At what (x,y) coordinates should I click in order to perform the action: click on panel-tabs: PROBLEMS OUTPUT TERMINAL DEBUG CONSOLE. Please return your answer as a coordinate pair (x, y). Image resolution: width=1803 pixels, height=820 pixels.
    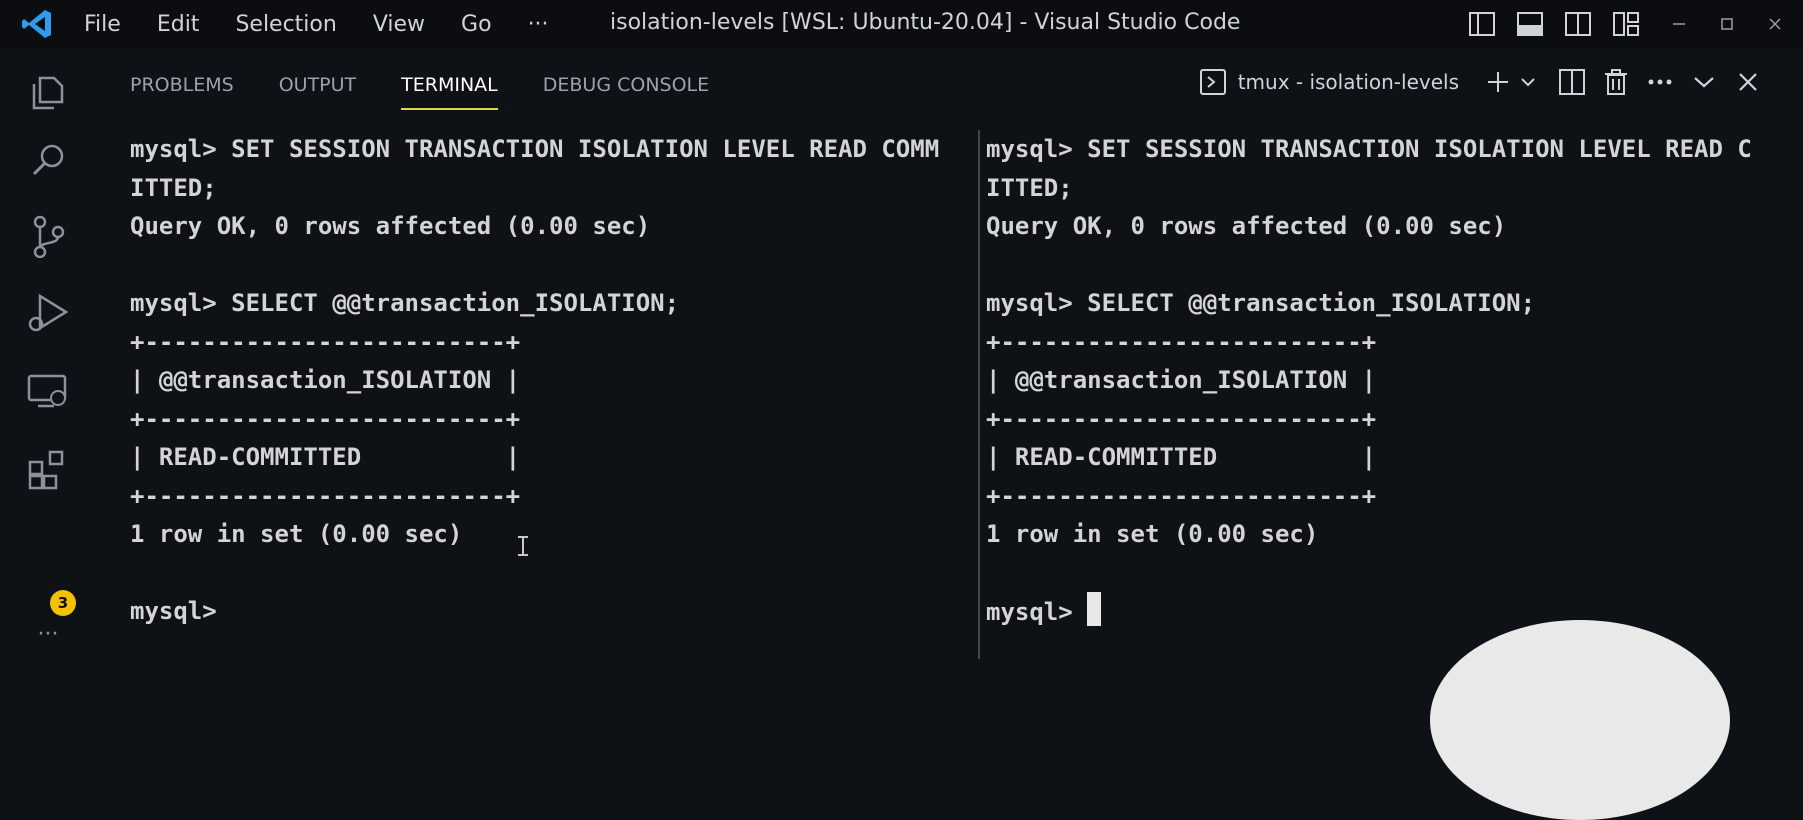
    Looking at the image, I should click on (442, 87).